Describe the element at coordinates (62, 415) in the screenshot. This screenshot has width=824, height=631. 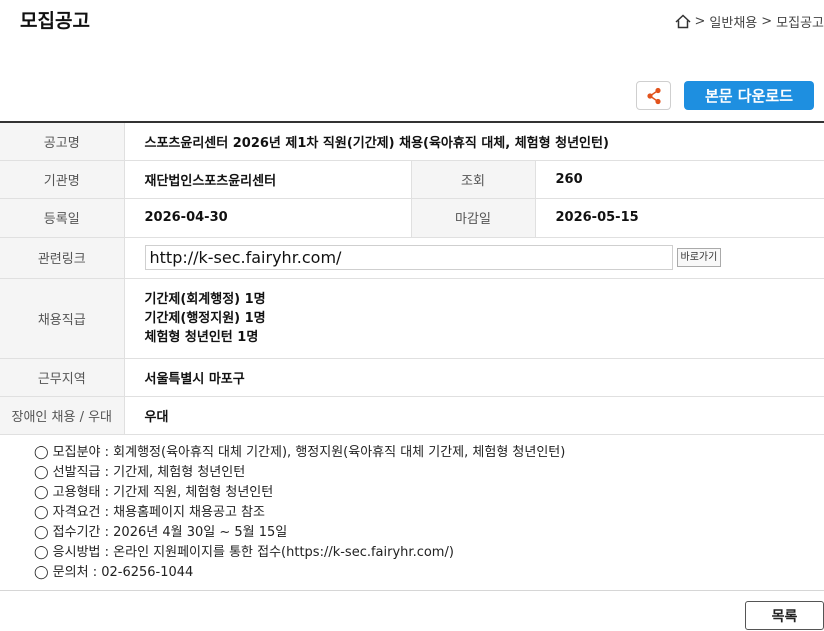
I see `disabled-label: 장애인 채용 / 우대` at that location.